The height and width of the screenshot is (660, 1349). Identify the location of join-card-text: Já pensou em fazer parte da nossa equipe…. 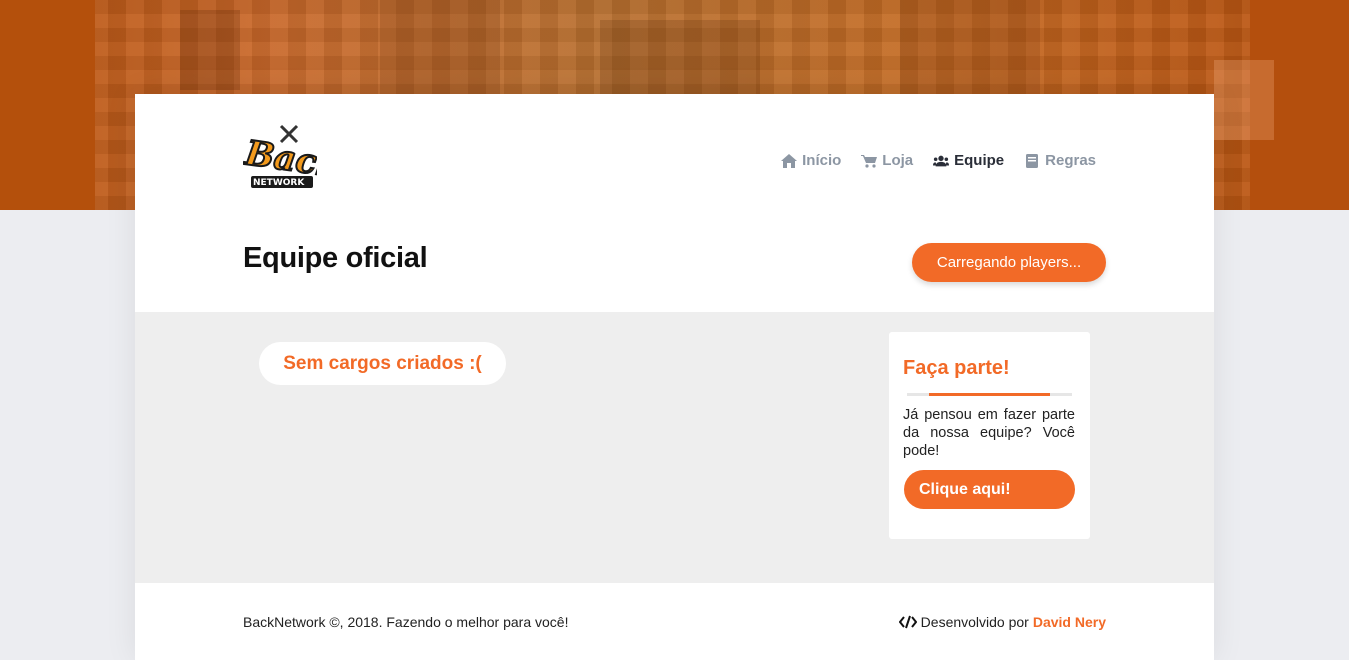
(989, 433).